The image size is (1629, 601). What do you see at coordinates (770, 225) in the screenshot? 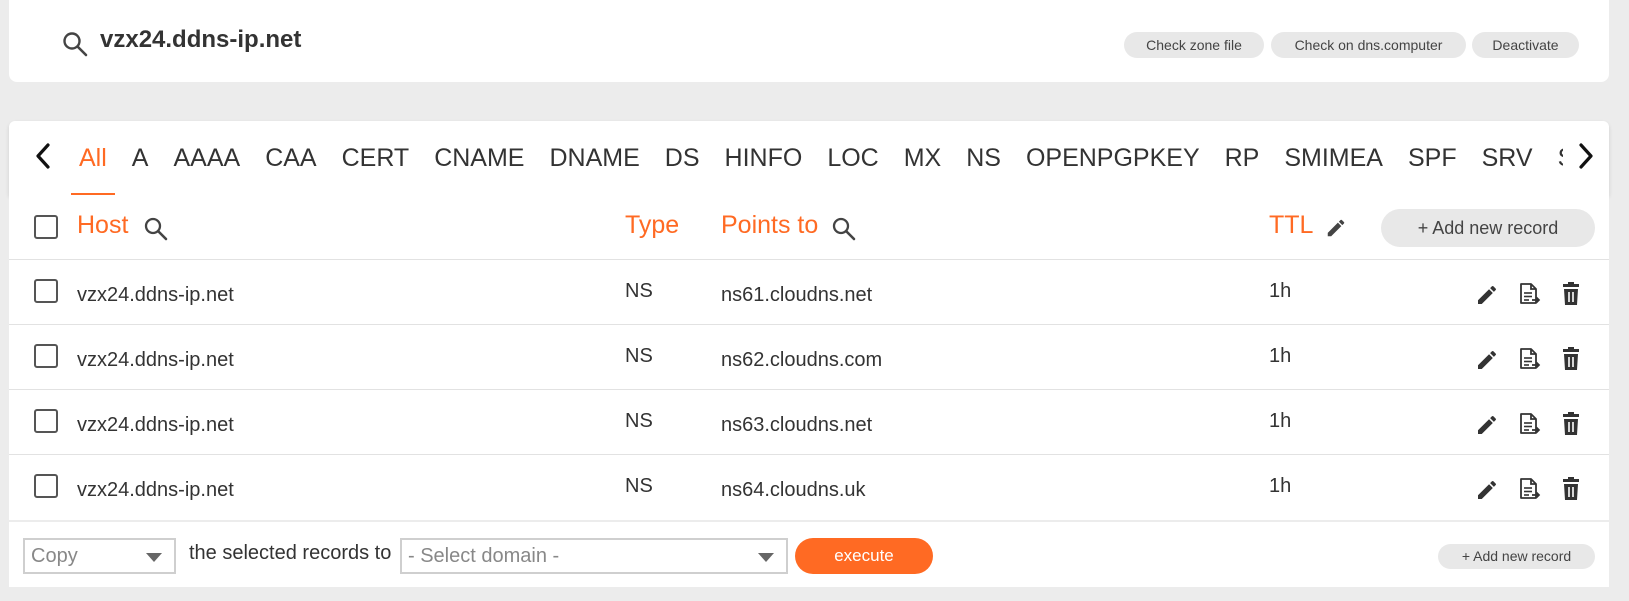
I see `points-to-column-header: Points to` at bounding box center [770, 225].